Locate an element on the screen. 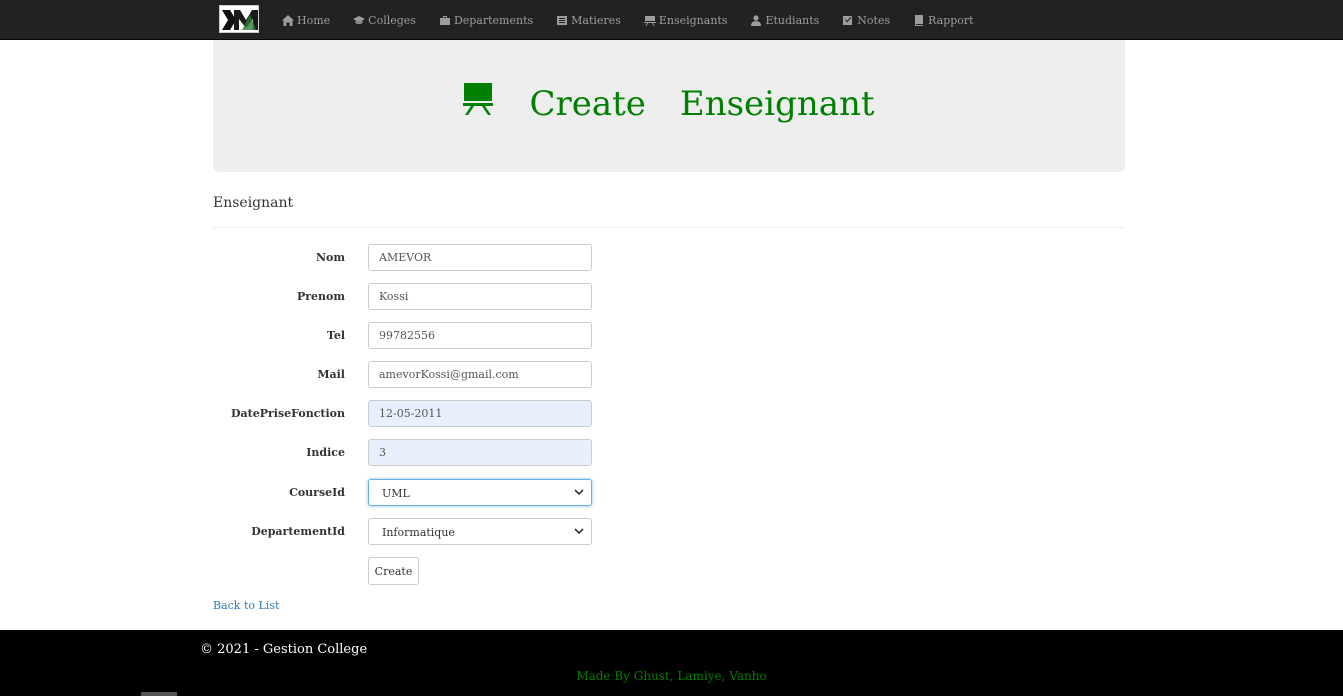 The width and height of the screenshot is (1343, 696). form-row-departement: DepartementId Informatique is located at coordinates (413, 532).